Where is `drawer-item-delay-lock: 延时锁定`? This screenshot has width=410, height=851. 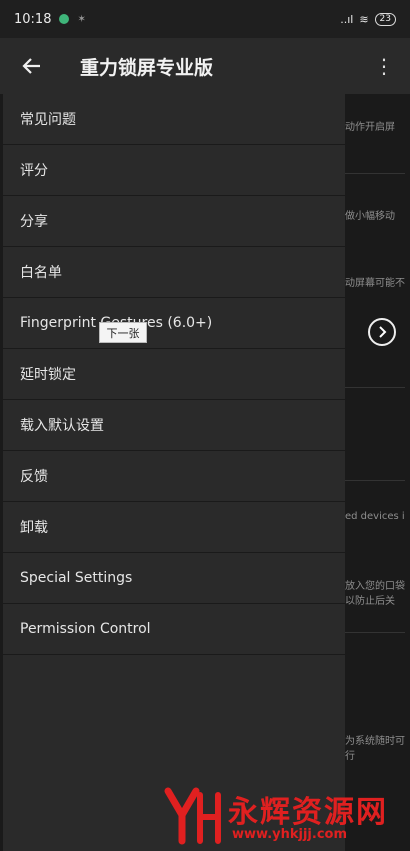 drawer-item-delay-lock: 延时锁定 is located at coordinates (174, 374).